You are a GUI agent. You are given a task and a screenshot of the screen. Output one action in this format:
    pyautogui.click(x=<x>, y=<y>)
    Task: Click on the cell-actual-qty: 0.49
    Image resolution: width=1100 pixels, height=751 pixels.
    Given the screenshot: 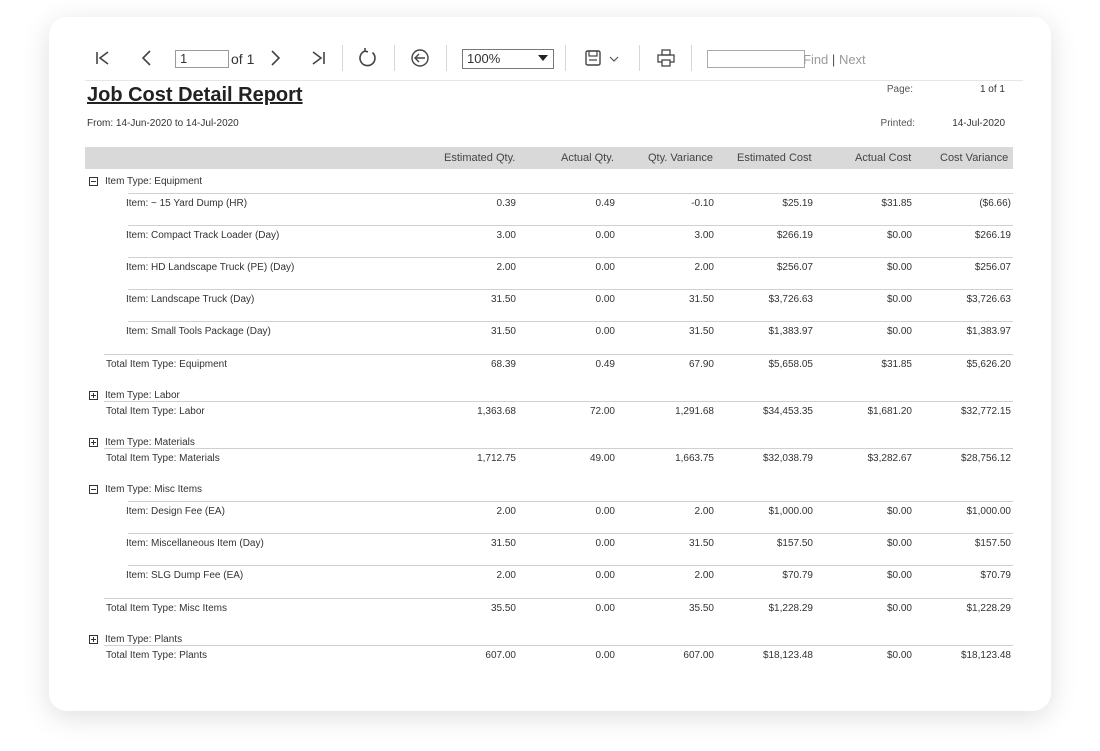 What is the action you would take?
    pyautogui.click(x=605, y=203)
    